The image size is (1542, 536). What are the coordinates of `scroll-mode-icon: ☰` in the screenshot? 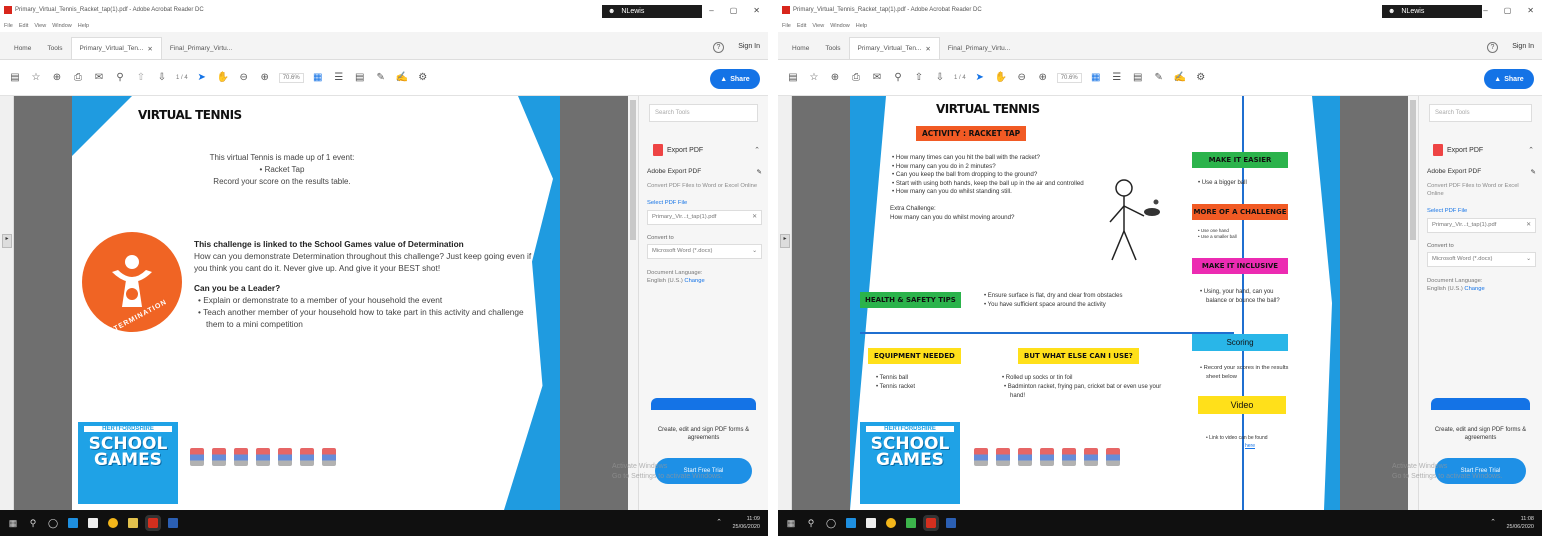 It's located at (339, 78).